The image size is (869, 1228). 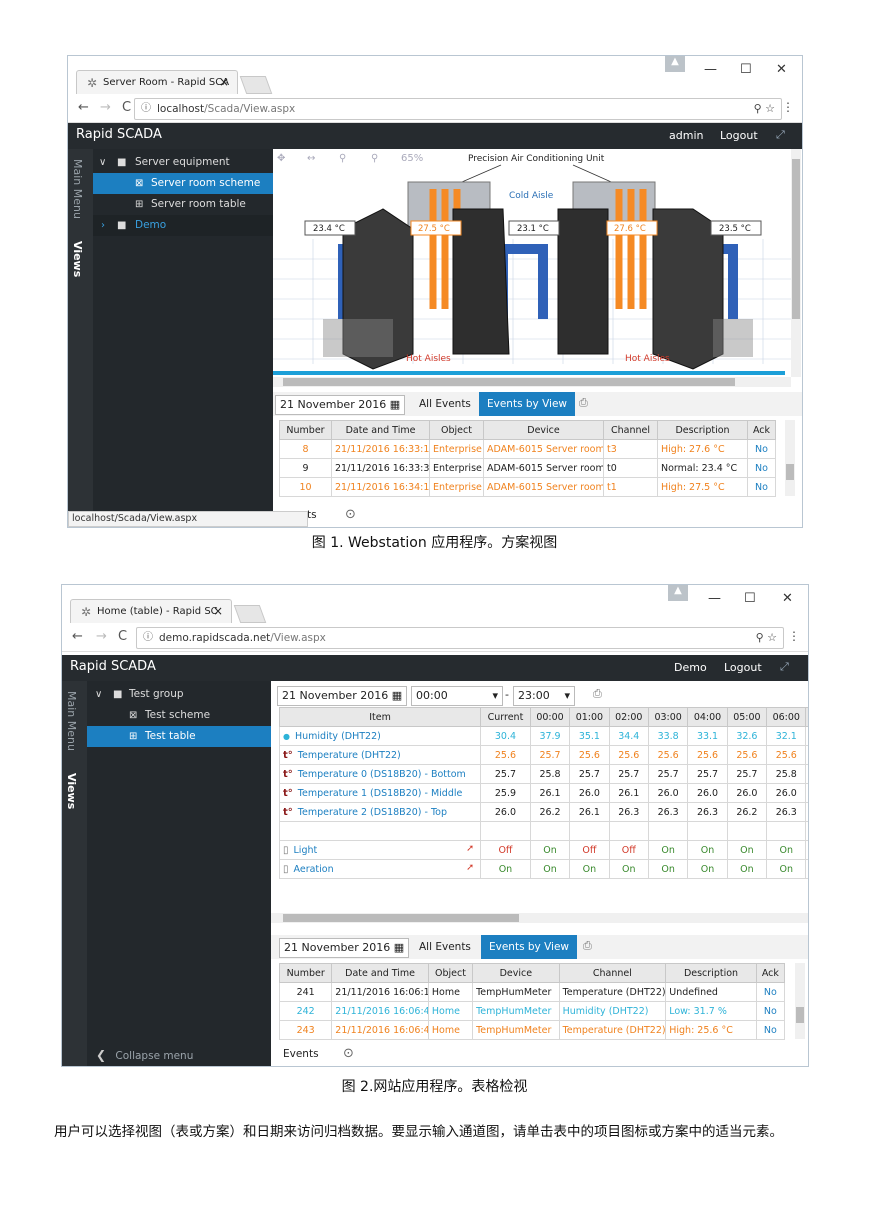 I want to click on user-name: admin, so click(x=686, y=135).